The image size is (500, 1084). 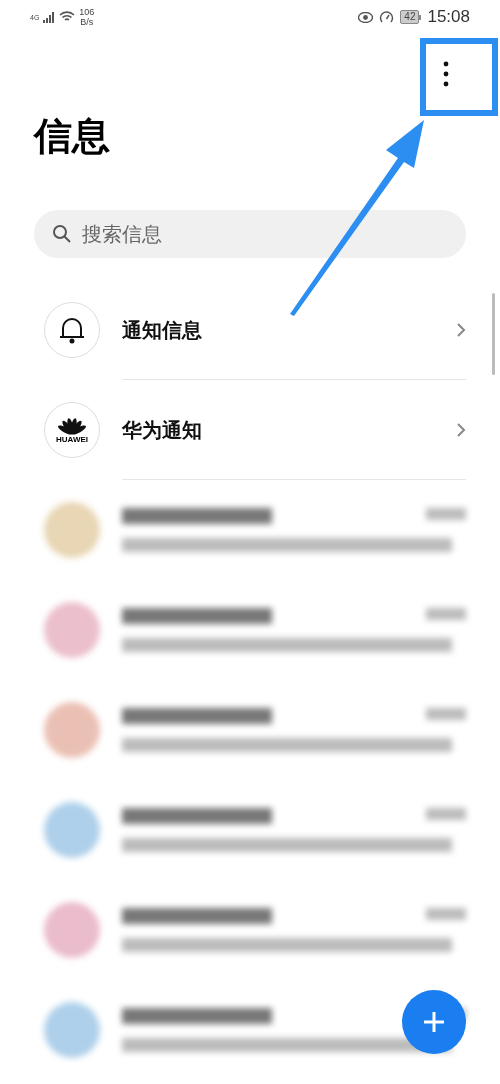 What do you see at coordinates (410, 17) in the screenshot?
I see `battery-indicator: 42` at bounding box center [410, 17].